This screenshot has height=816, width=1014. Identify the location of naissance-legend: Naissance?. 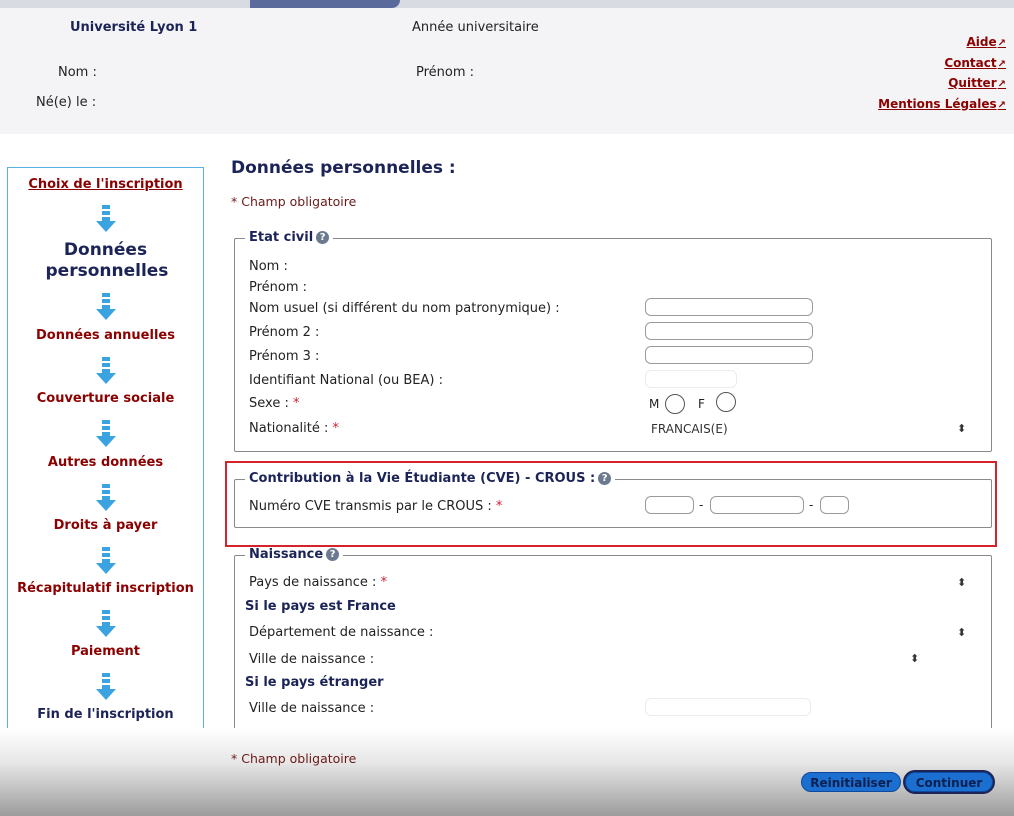
(294, 554).